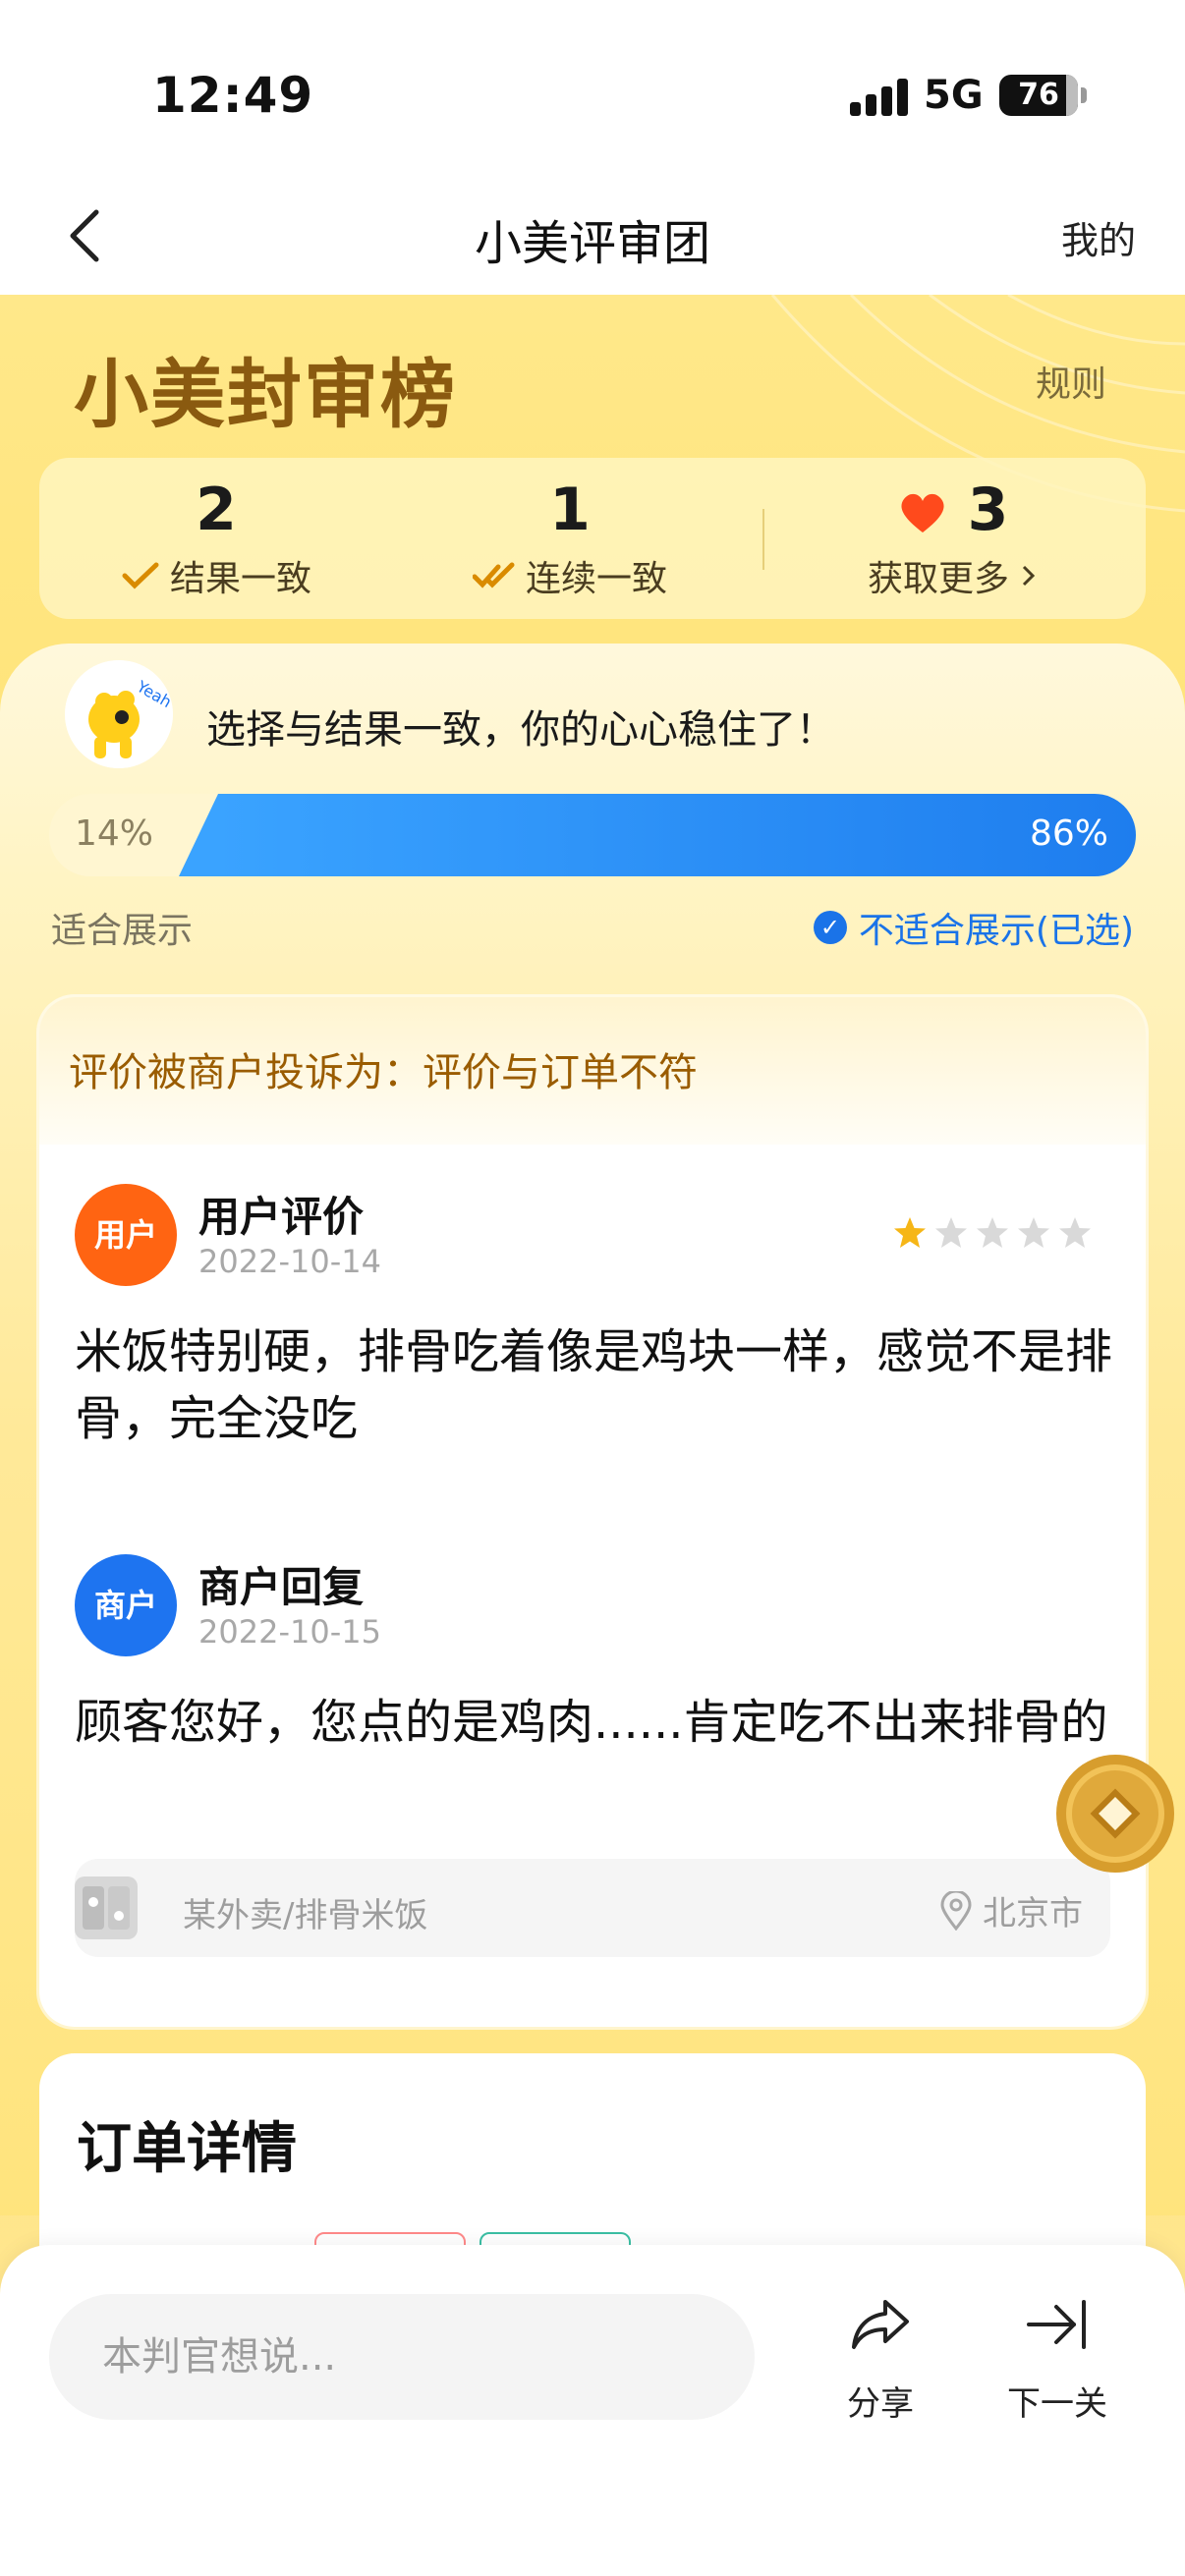 The width and height of the screenshot is (1185, 2576). What do you see at coordinates (592, 1908) in the screenshot?
I see `shop-info: 某外卖/排骨米饭 北京市` at bounding box center [592, 1908].